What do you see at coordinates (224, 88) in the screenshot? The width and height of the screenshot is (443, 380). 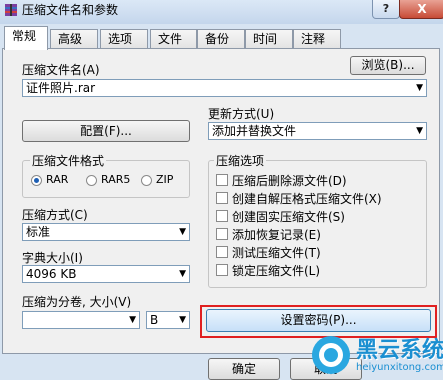 I see `archive-name-combobox: 证件照片.rar ▼` at bounding box center [224, 88].